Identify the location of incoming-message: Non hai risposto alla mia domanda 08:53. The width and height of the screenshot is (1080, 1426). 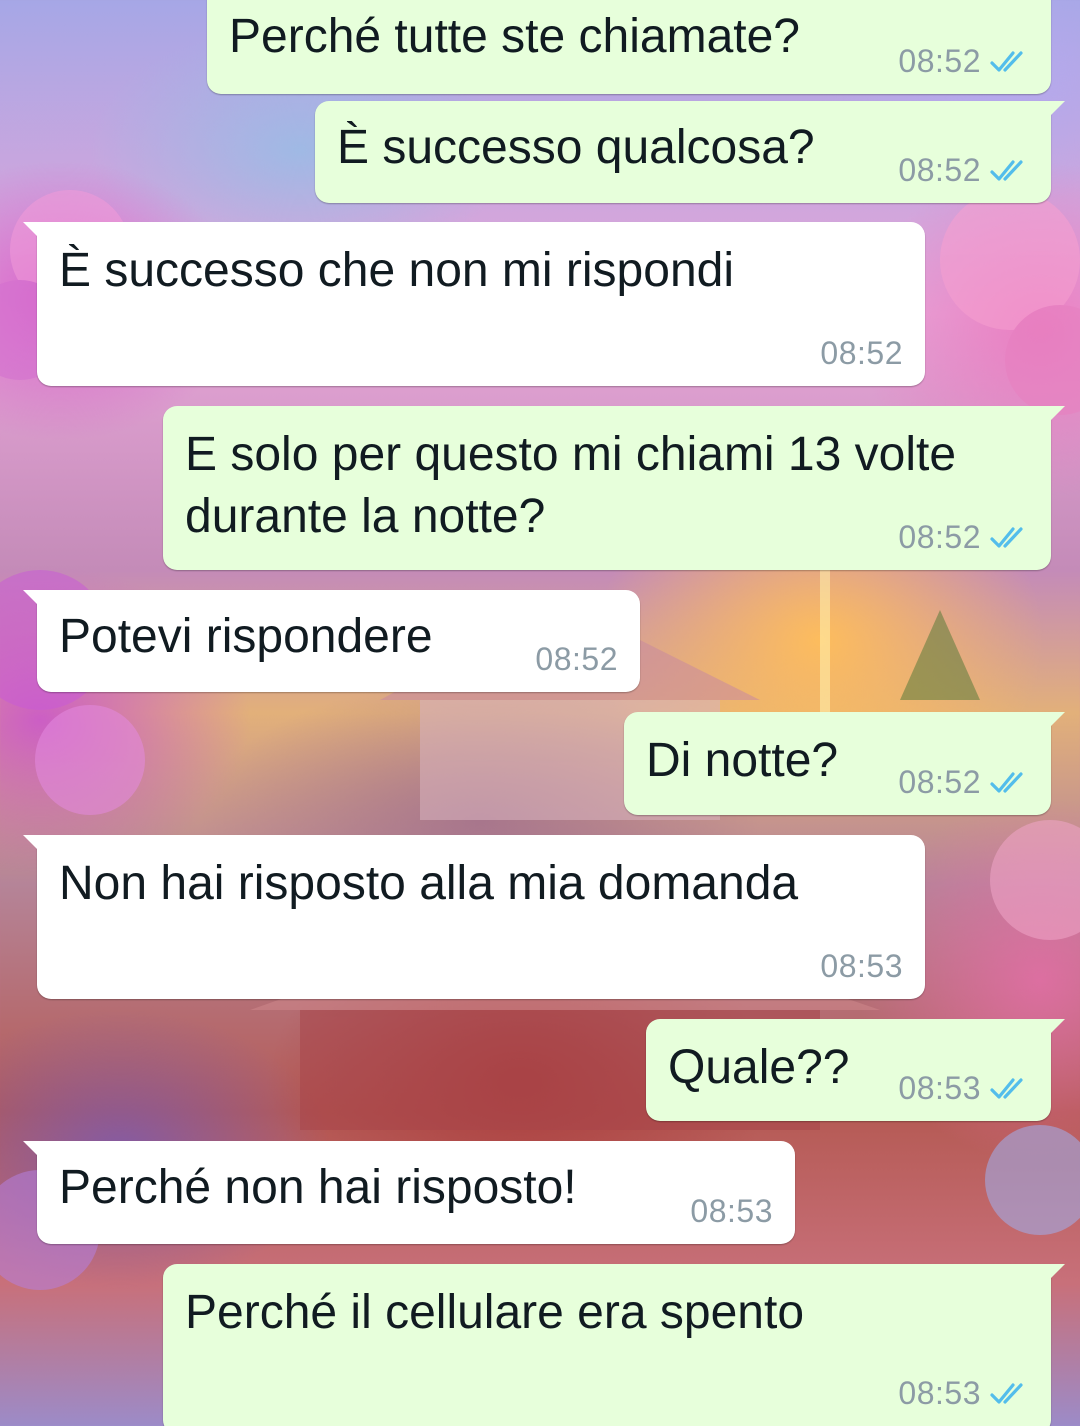
(474, 917).